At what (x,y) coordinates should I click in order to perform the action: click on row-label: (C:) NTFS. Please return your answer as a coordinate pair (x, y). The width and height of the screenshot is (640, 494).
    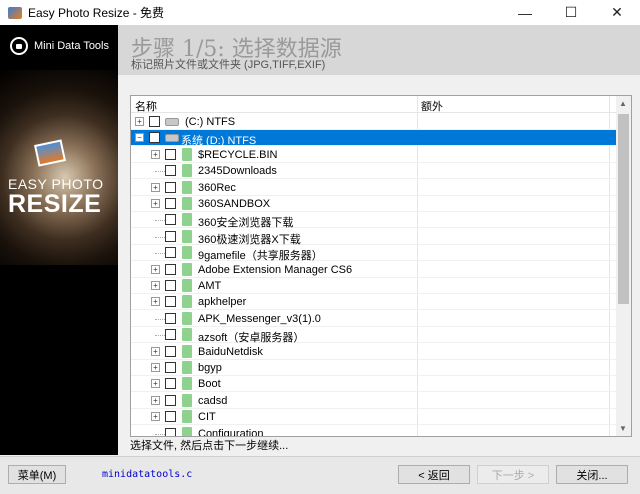
    Looking at the image, I should click on (210, 122).